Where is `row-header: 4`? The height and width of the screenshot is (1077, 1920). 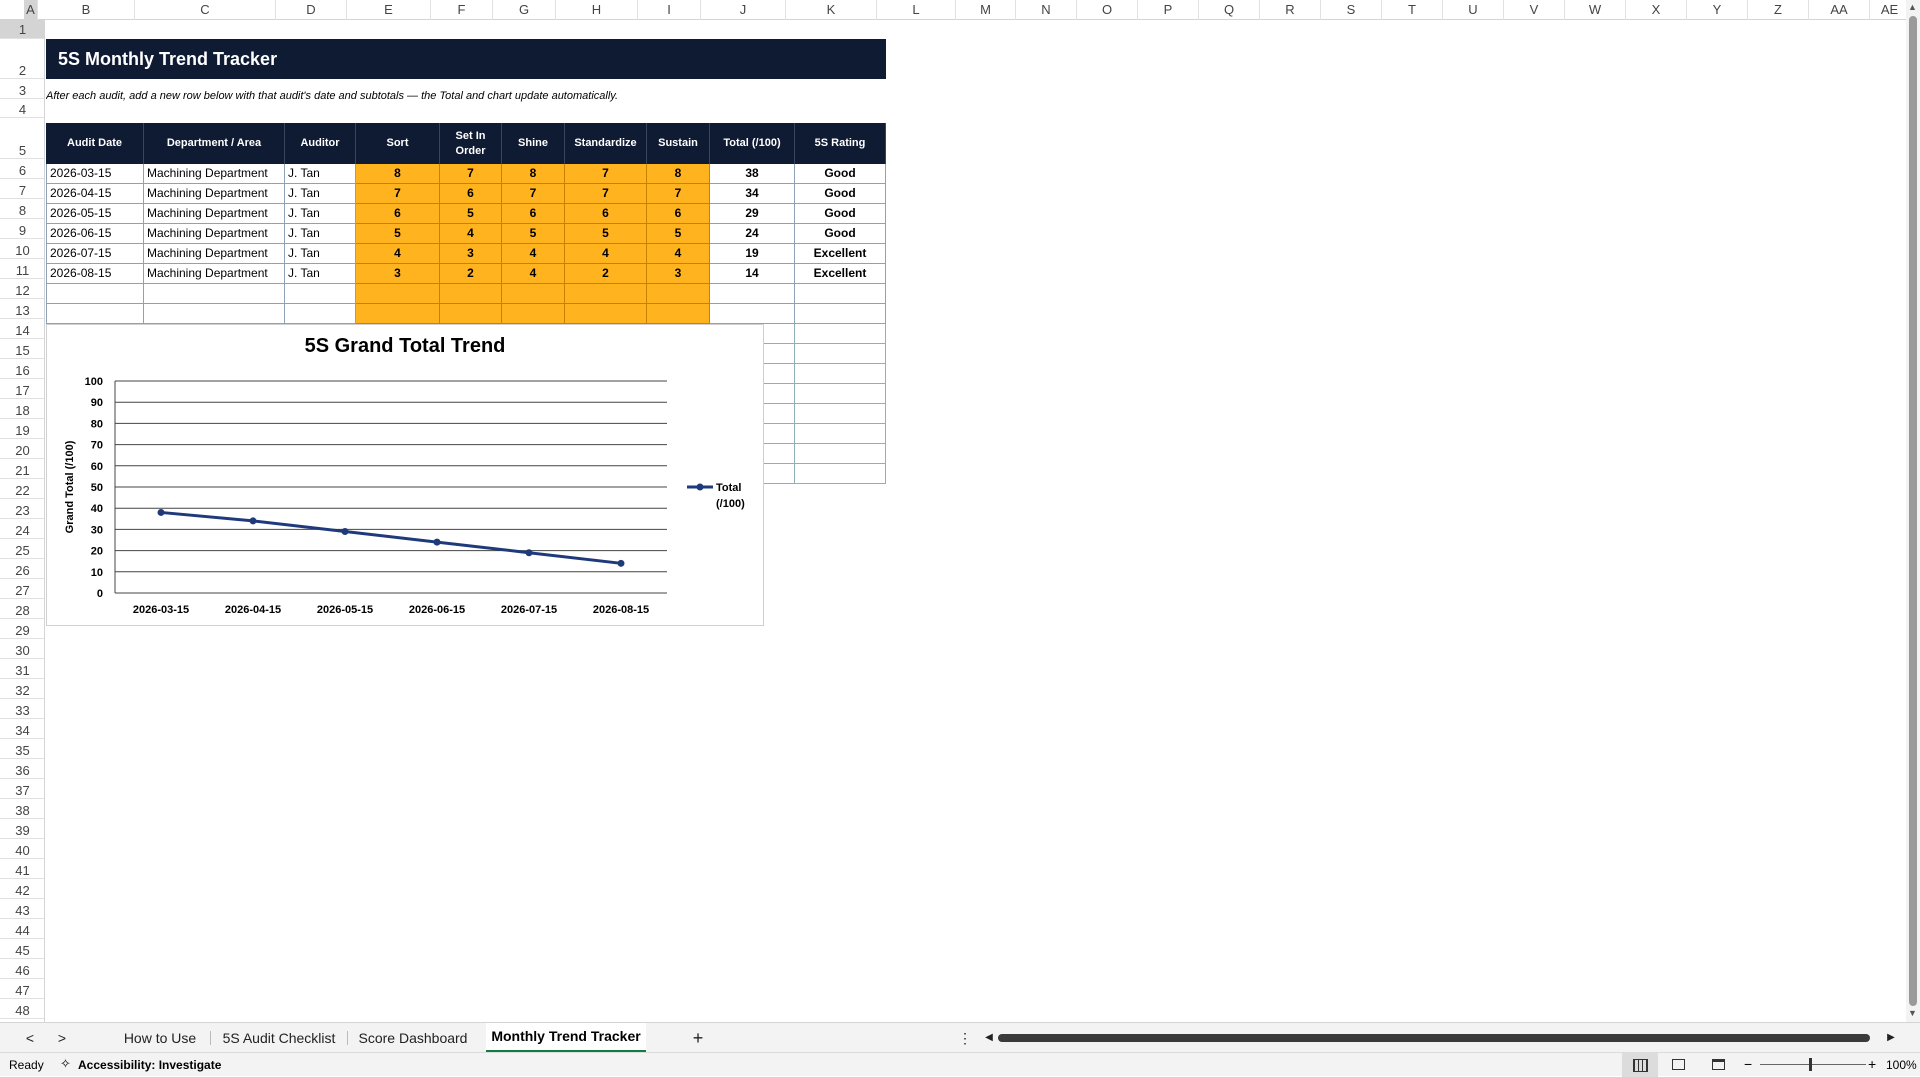
row-header: 4 is located at coordinates (22, 108).